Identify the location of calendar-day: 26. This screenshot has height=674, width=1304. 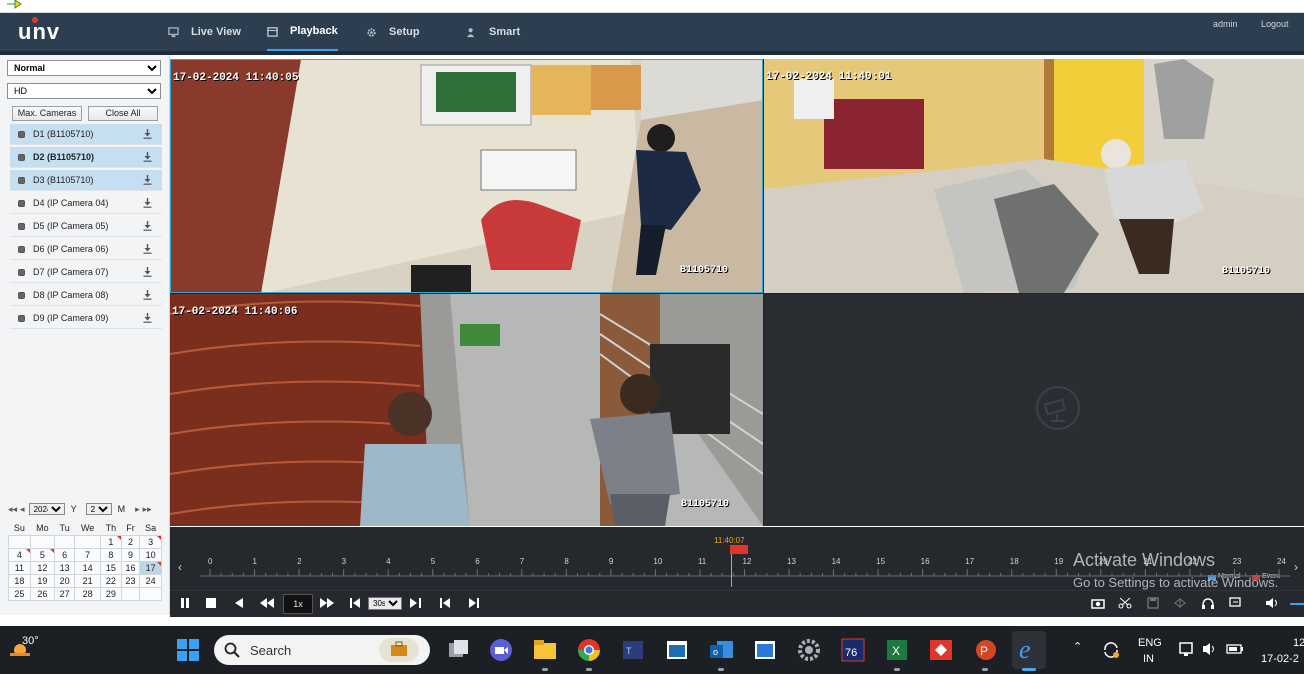
(42, 594).